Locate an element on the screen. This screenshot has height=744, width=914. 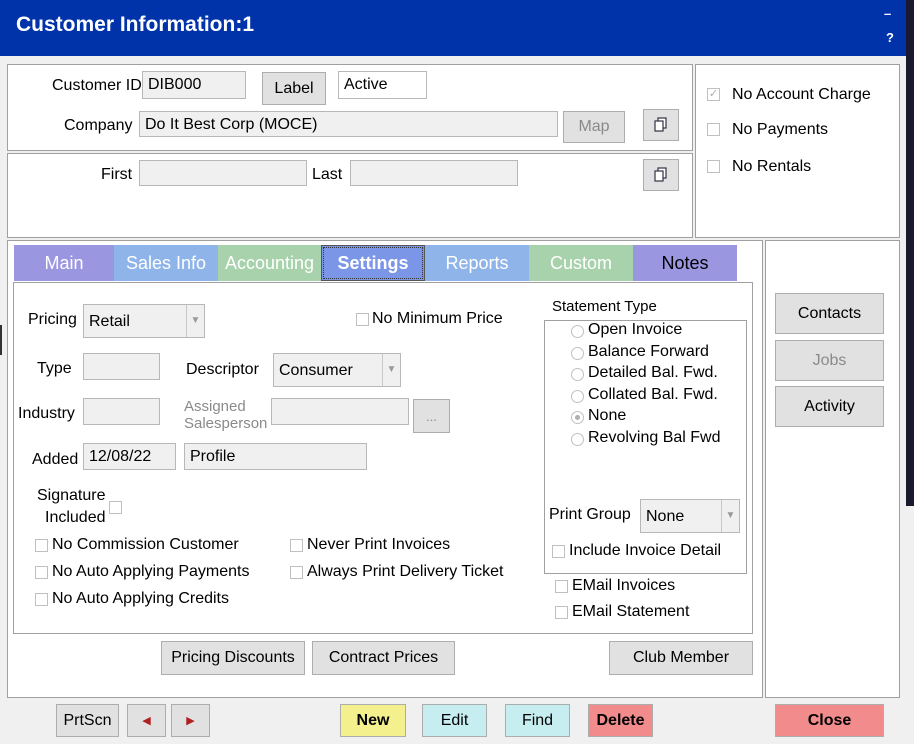
always-print-delivery-label: Always Print Delivery Ticket is located at coordinates (405, 571).